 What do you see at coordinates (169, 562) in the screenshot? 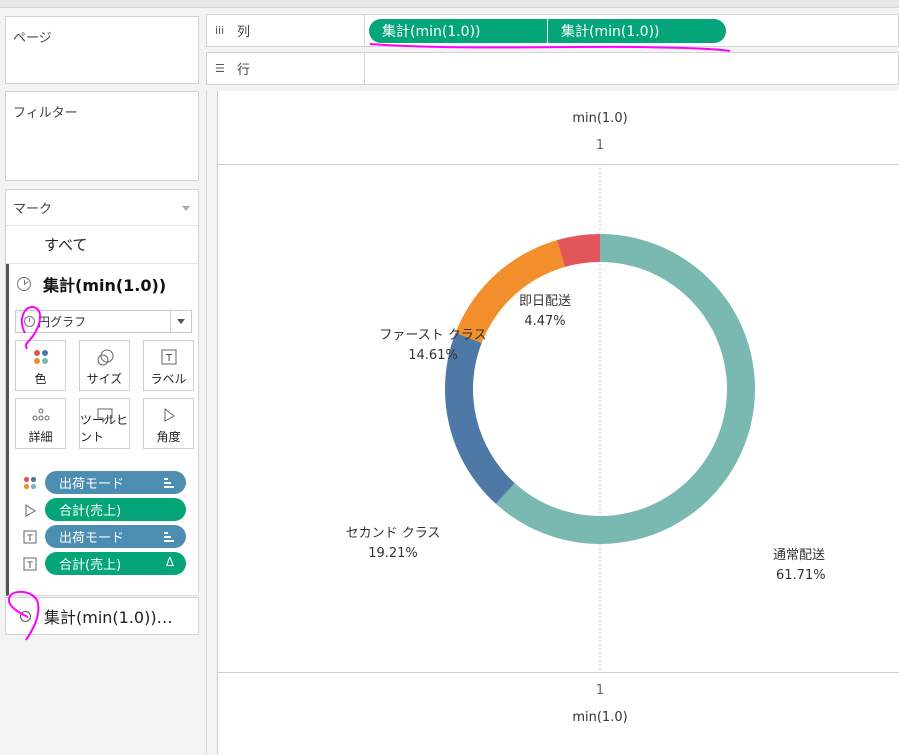
I see `table-calc-delta-icon: Δ` at bounding box center [169, 562].